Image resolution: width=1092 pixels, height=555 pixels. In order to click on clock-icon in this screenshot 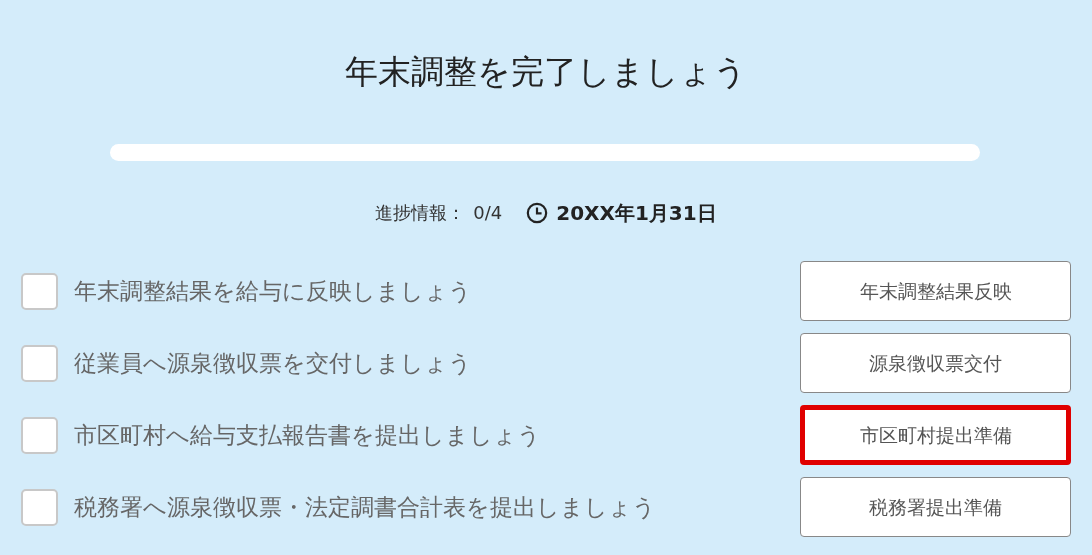, I will do `click(537, 212)`.